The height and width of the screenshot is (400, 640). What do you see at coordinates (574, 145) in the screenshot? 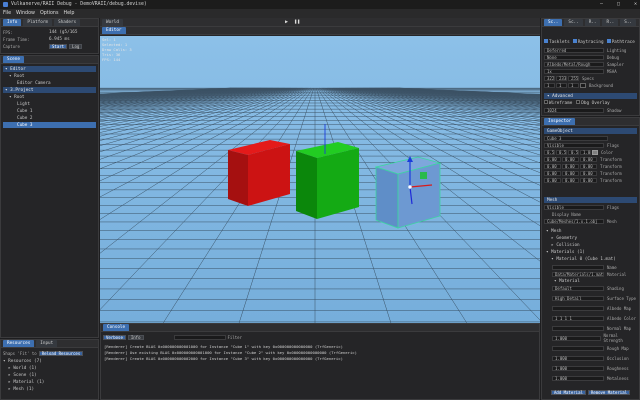
I see `object-flags-field: Visible` at bounding box center [574, 145].